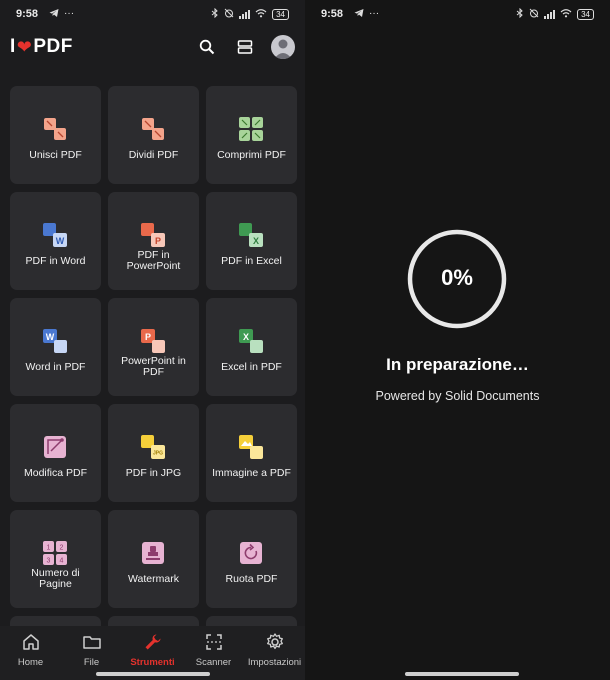  I want to click on tool-label: Word in PDF, so click(55, 367).